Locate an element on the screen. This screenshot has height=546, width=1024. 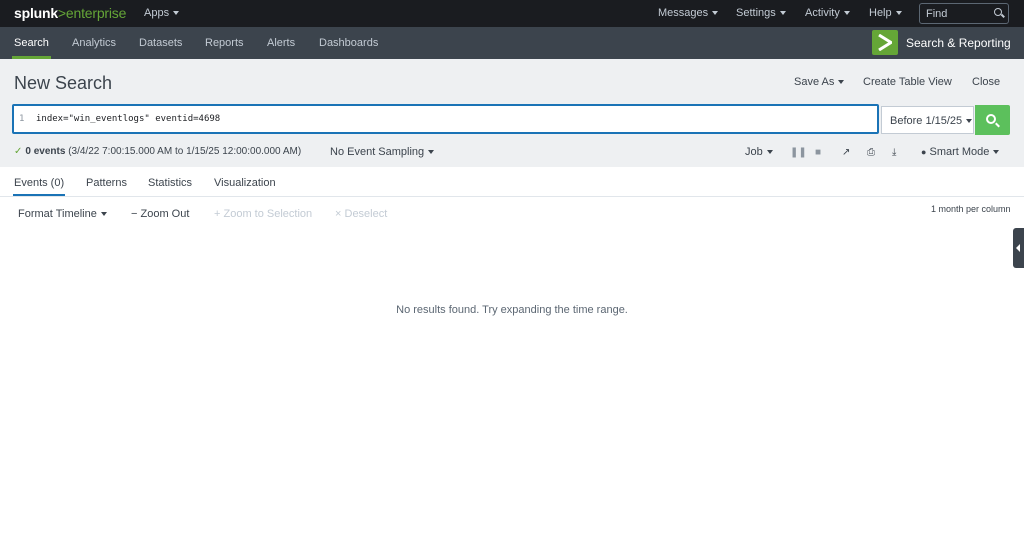
print-icon: ⎙ is located at coordinates (871, 152).